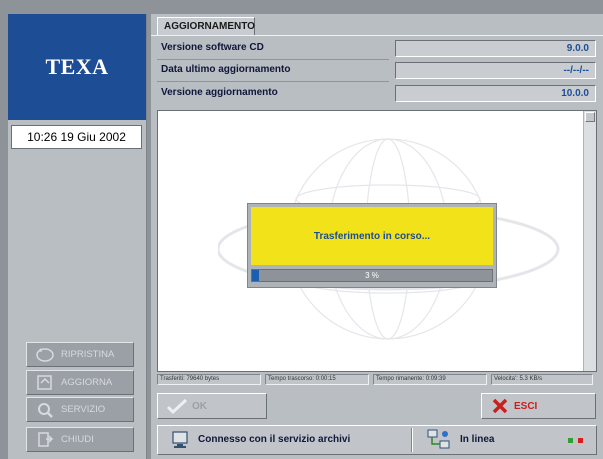 This screenshot has width=603, height=459. What do you see at coordinates (45, 355) in the screenshot?
I see `restore-icon` at bounding box center [45, 355].